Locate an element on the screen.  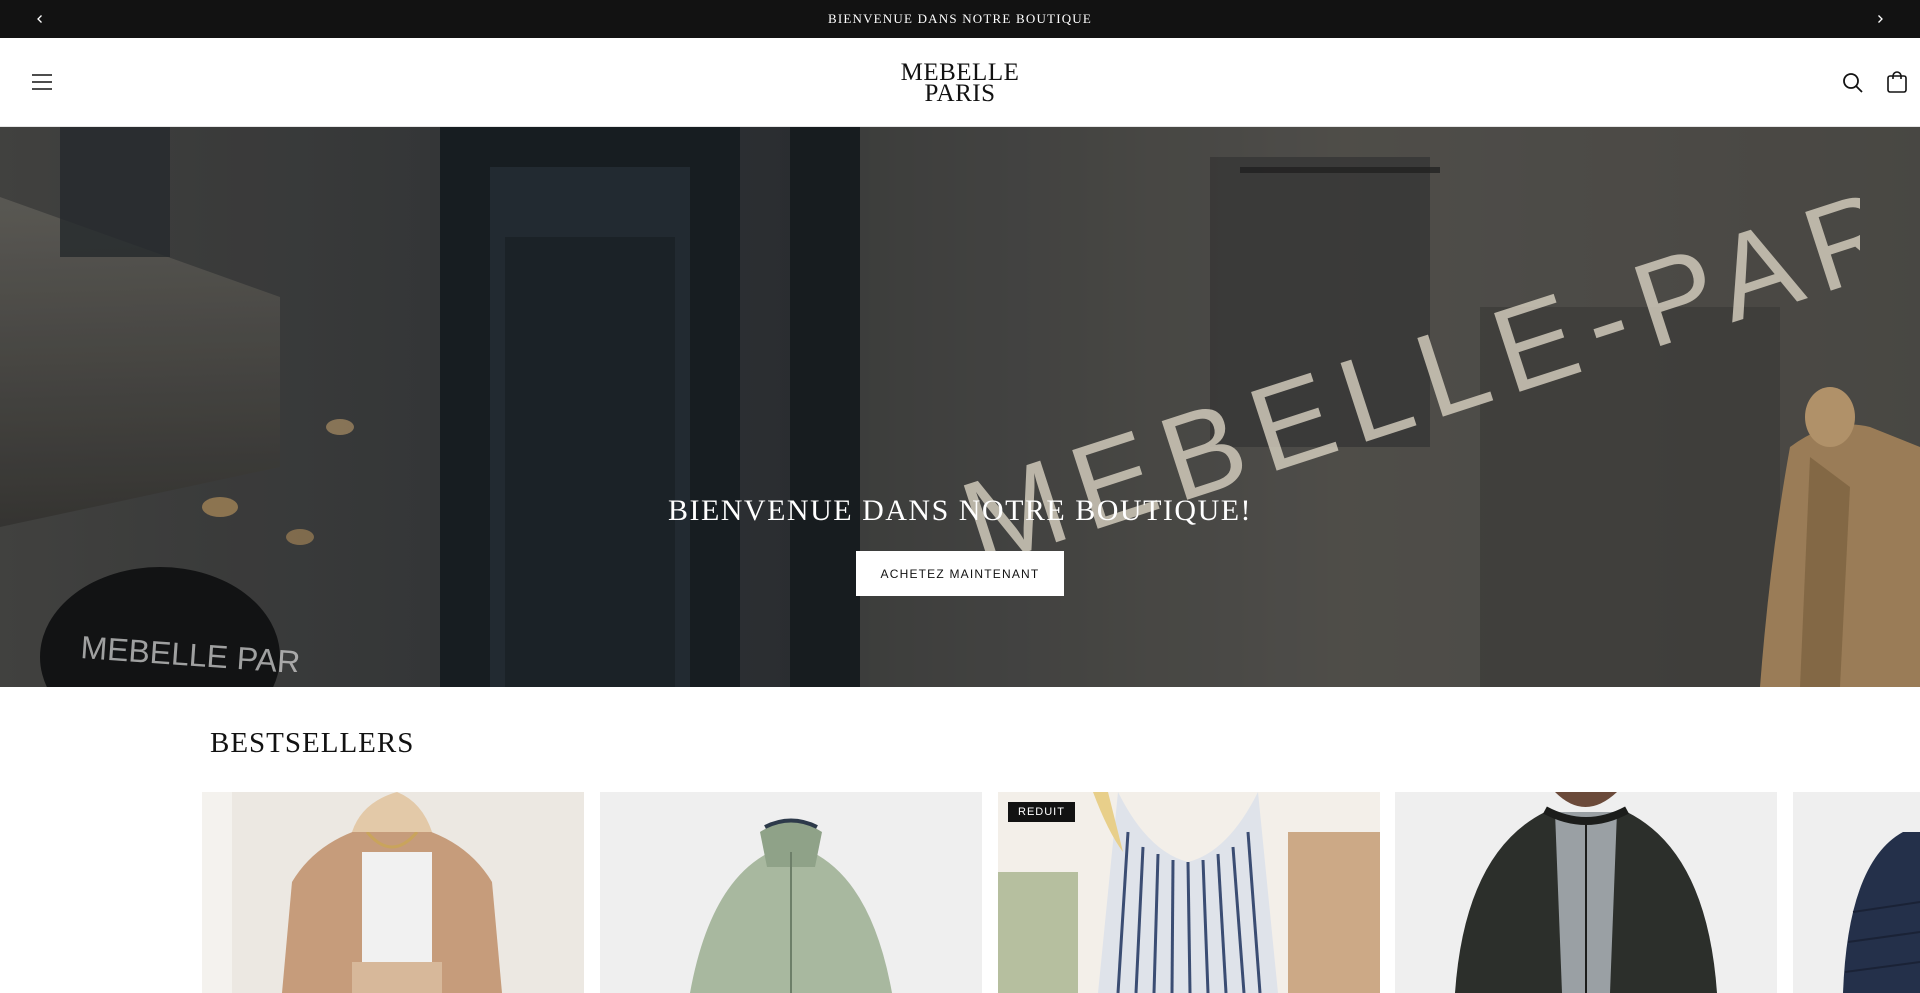
shop-now-button: ACHETEZ MAINTENANT is located at coordinates (960, 573).